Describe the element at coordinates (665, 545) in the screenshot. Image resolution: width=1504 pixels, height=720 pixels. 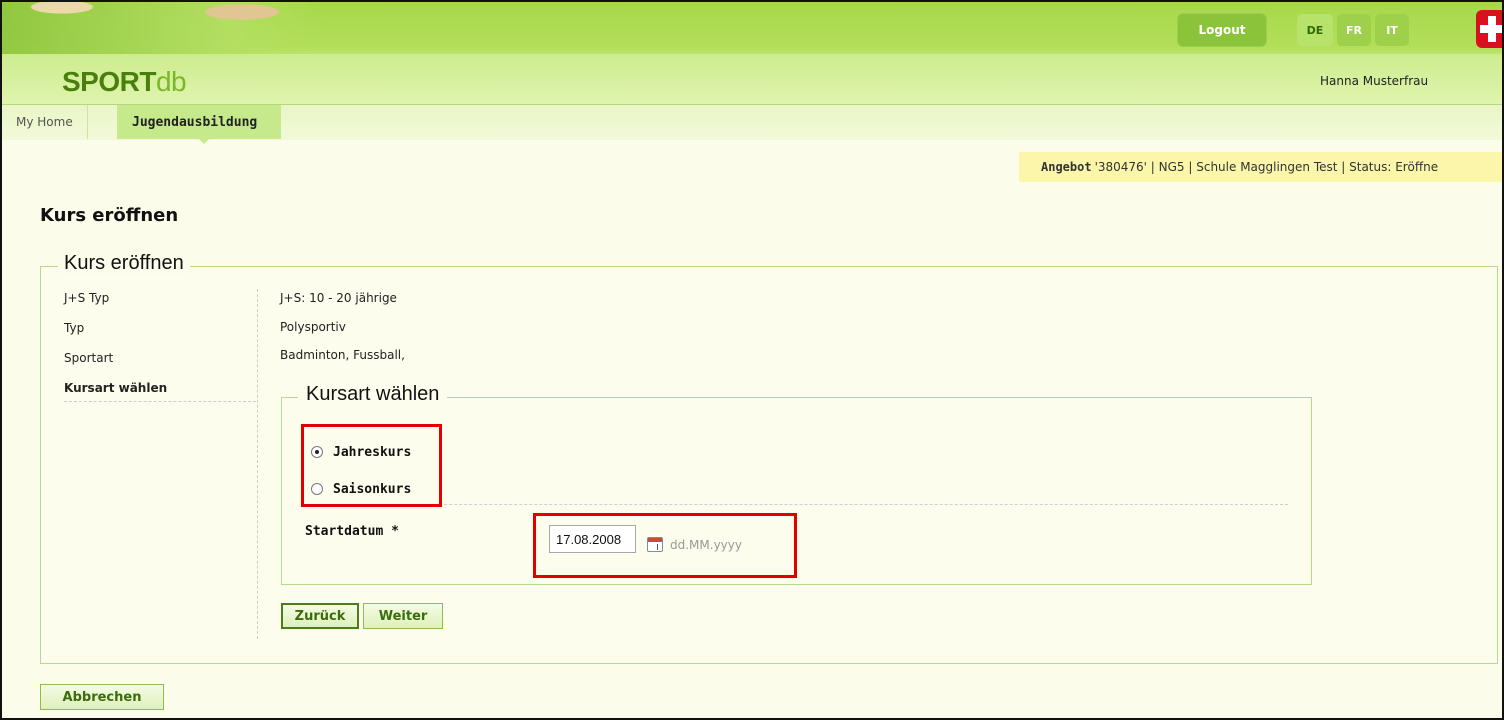
I see `highlight-date-box` at that location.